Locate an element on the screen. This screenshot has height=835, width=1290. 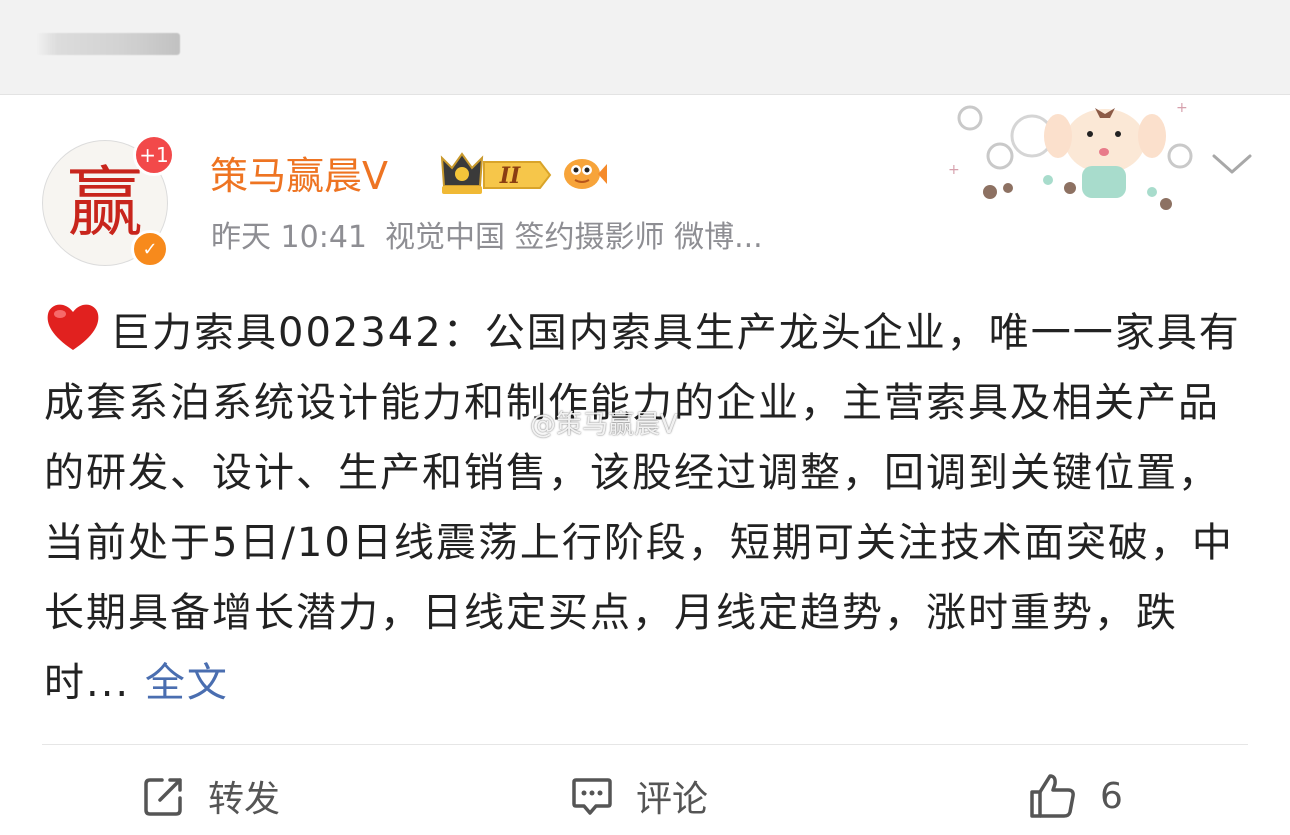
repost-button: 转发 is located at coordinates (211, 796).